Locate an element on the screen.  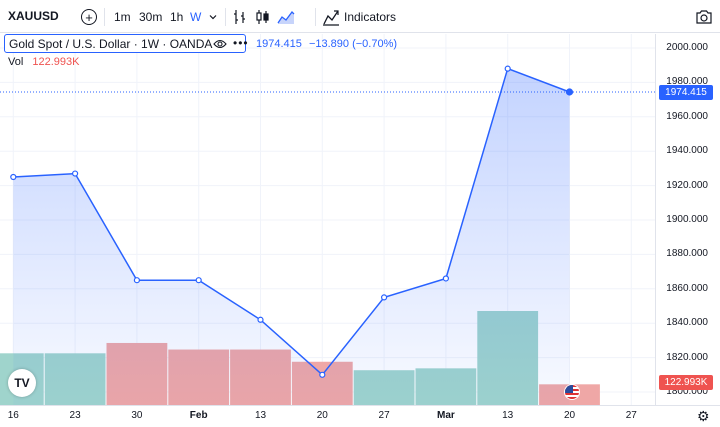
volume-legend: Vol 122.993K is located at coordinates (43, 62).